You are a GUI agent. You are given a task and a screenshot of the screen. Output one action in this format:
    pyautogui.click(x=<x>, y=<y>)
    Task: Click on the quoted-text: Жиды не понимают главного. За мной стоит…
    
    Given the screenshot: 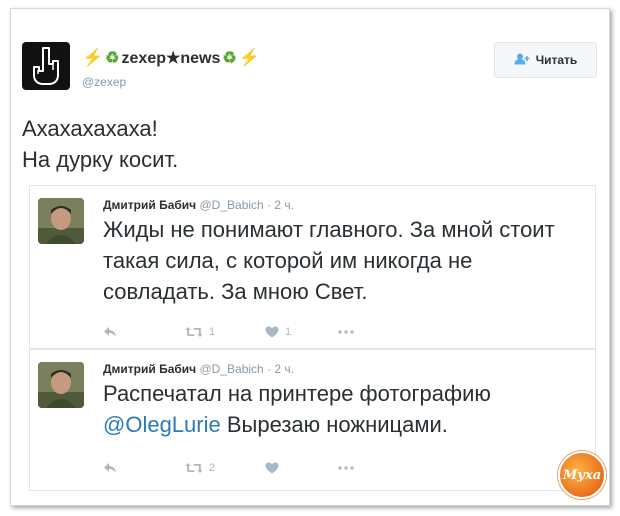 What is the action you would take?
    pyautogui.click(x=329, y=260)
    